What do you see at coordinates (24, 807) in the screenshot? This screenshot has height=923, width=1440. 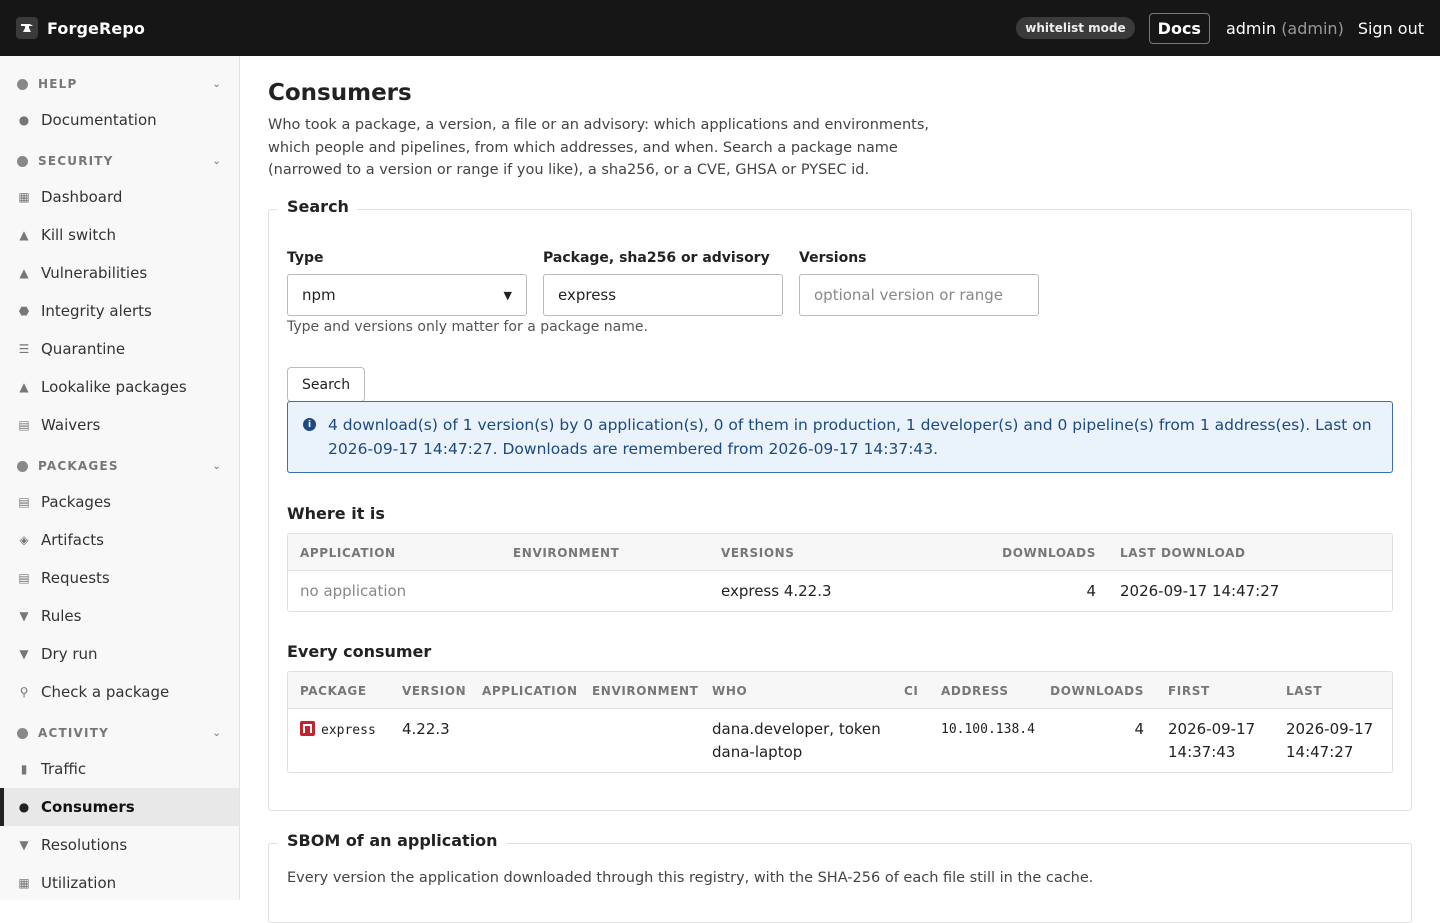 I see `person-icon: ●` at bounding box center [24, 807].